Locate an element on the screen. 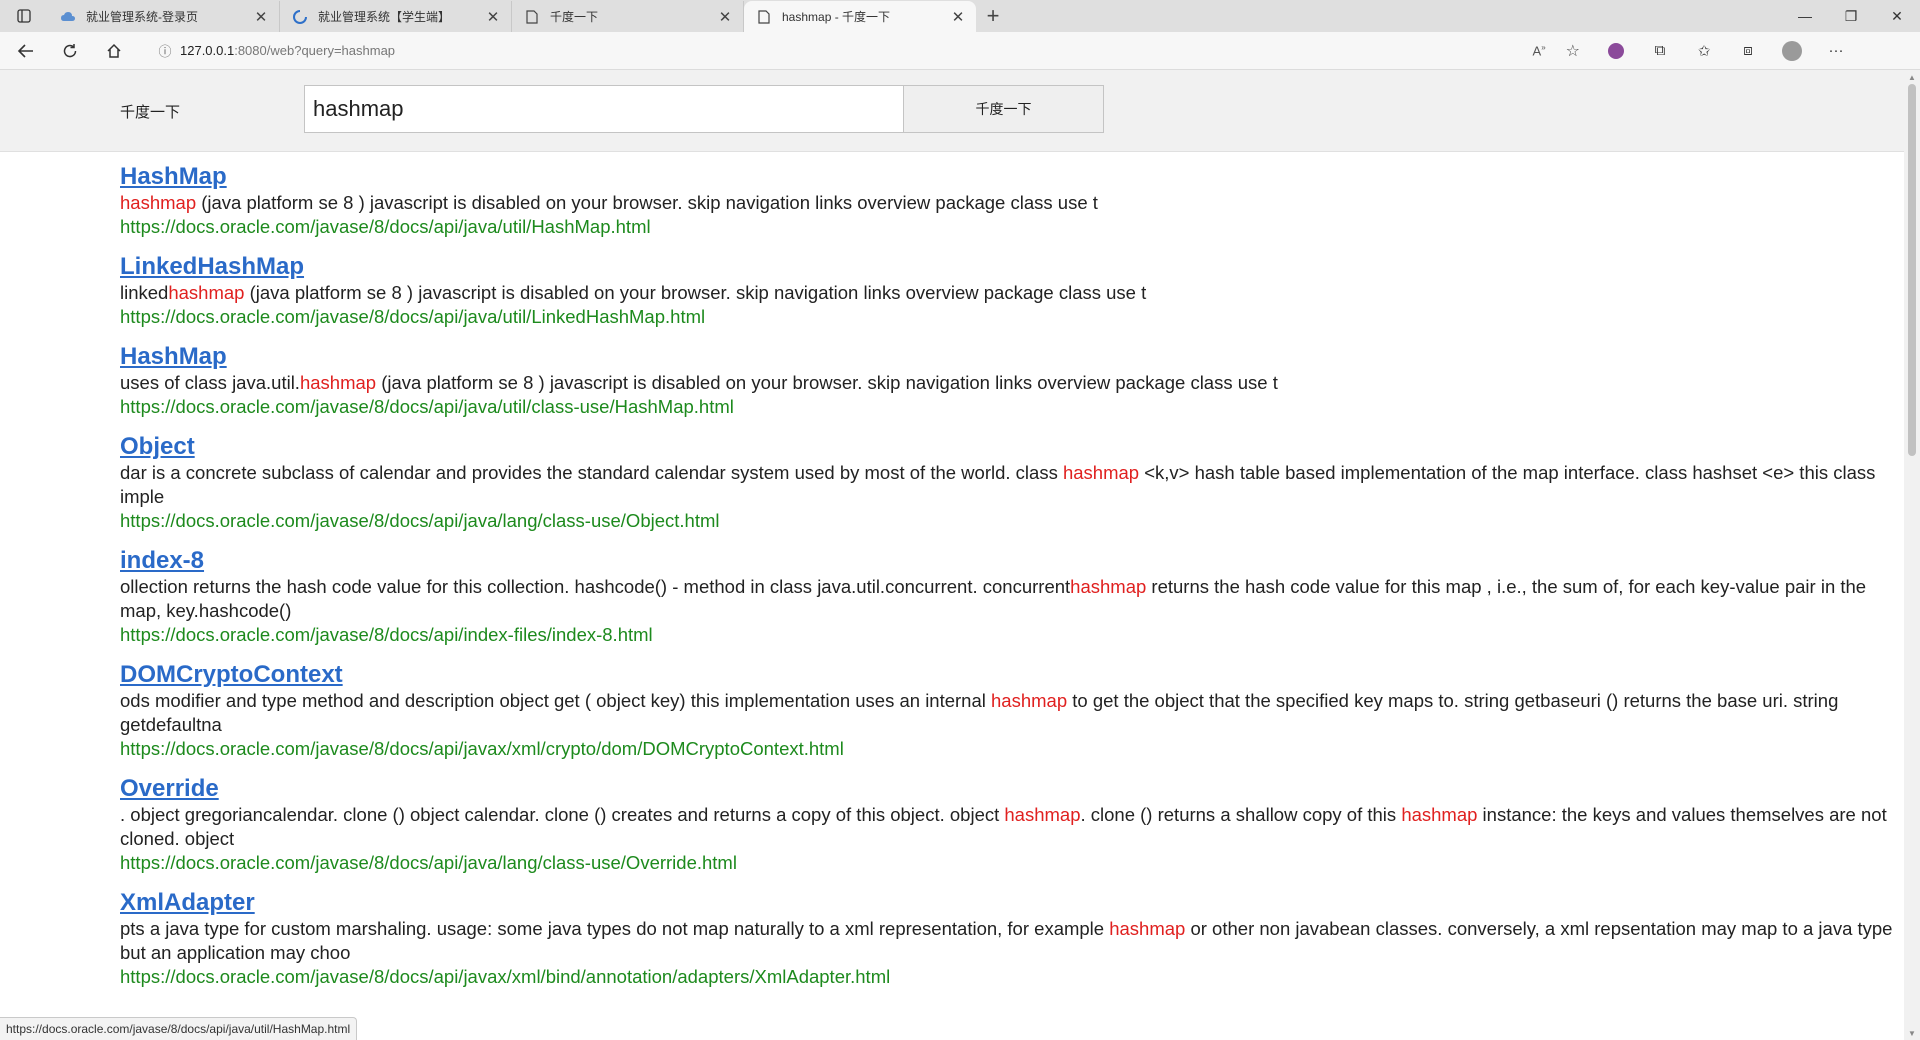  tab-title: 就业管理系统【学生端】 is located at coordinates (384, 17).